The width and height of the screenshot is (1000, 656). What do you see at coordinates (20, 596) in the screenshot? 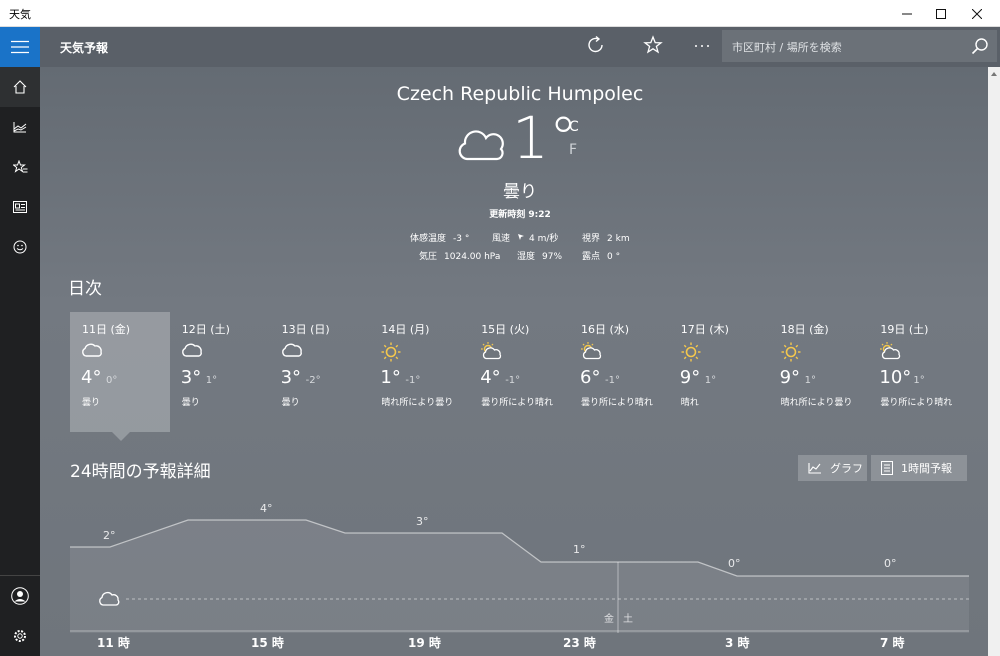
I see `nav-account` at bounding box center [20, 596].